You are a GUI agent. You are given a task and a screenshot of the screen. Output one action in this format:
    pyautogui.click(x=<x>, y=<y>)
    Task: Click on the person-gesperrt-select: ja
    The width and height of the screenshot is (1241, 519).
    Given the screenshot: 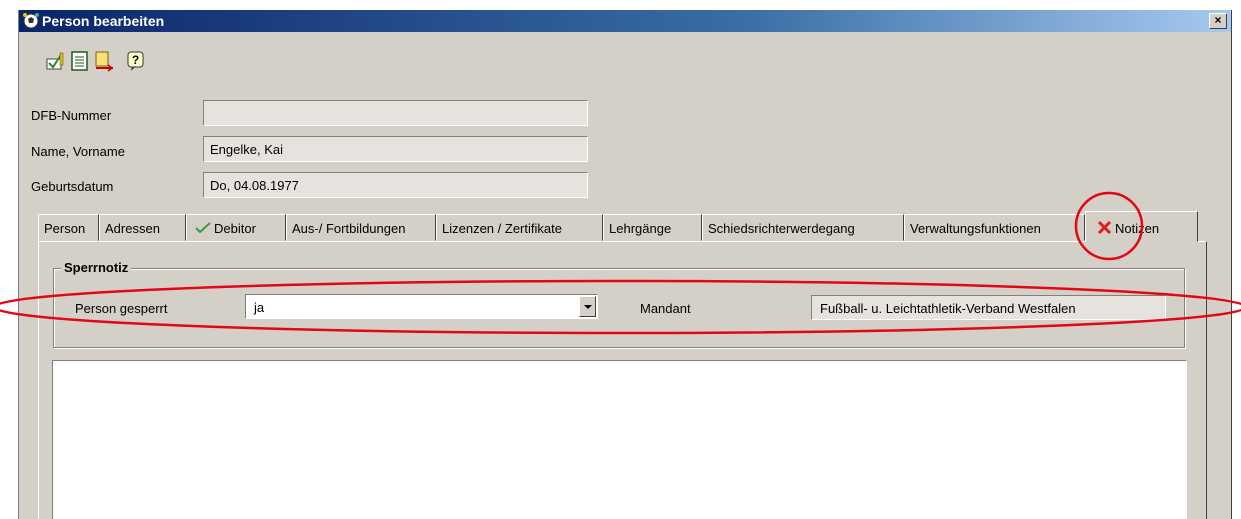 What is the action you would take?
    pyautogui.click(x=421, y=306)
    